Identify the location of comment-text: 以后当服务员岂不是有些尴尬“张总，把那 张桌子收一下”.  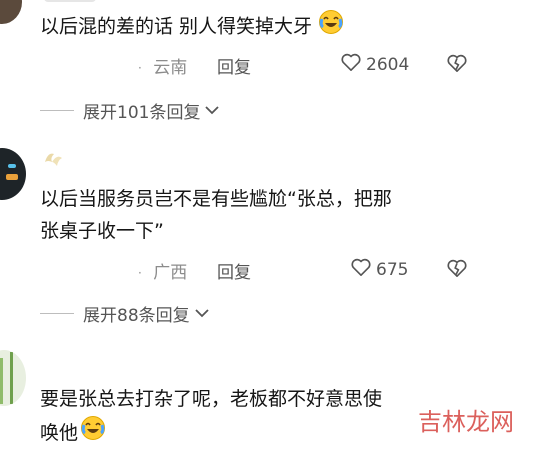
(275, 215).